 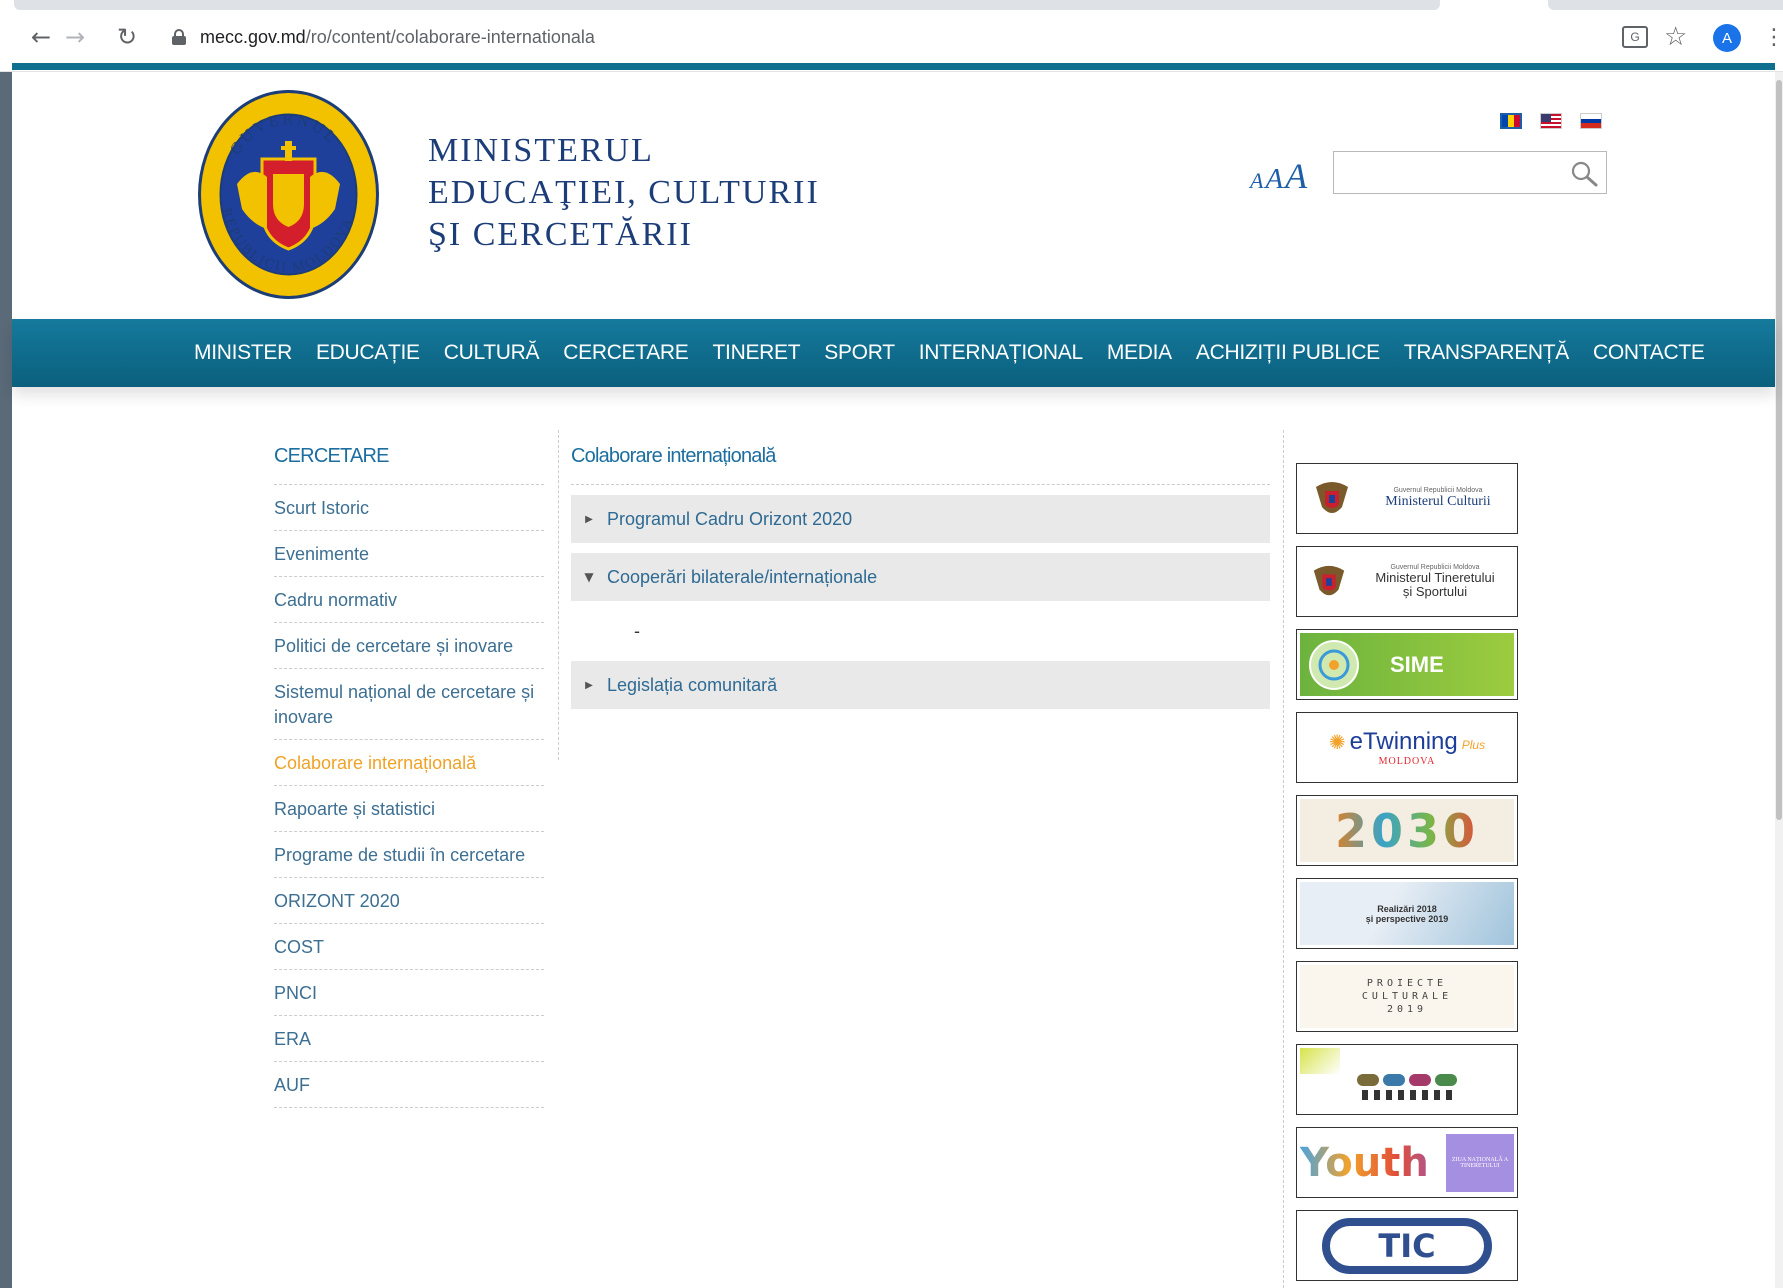 I want to click on sidebar-item-cadru-normativ: Cadru normativ, so click(x=409, y=600).